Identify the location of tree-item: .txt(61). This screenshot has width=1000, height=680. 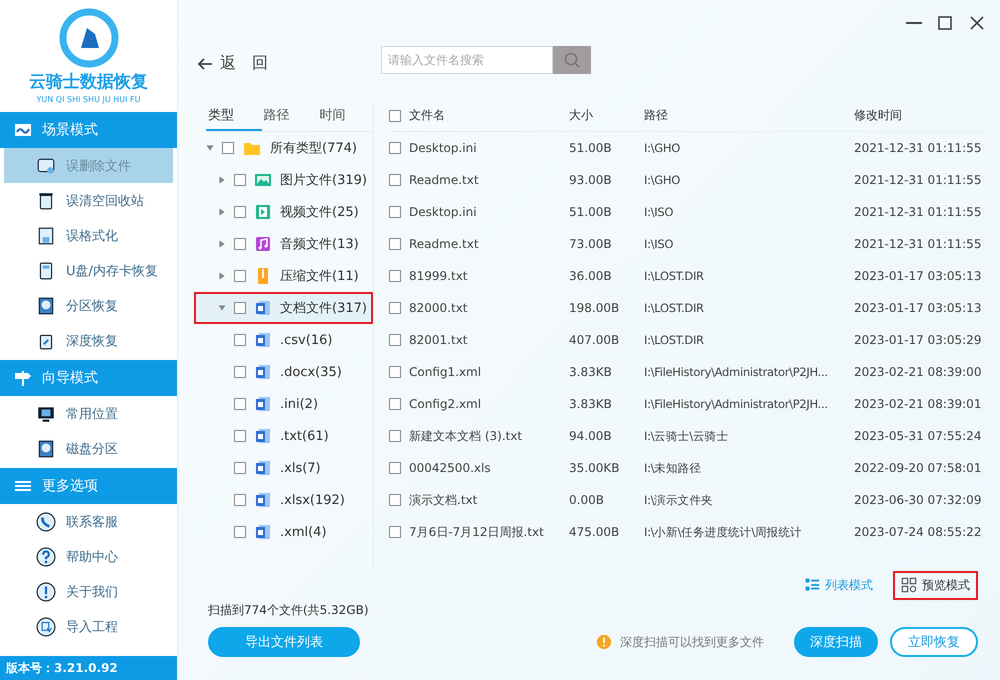
(283, 436).